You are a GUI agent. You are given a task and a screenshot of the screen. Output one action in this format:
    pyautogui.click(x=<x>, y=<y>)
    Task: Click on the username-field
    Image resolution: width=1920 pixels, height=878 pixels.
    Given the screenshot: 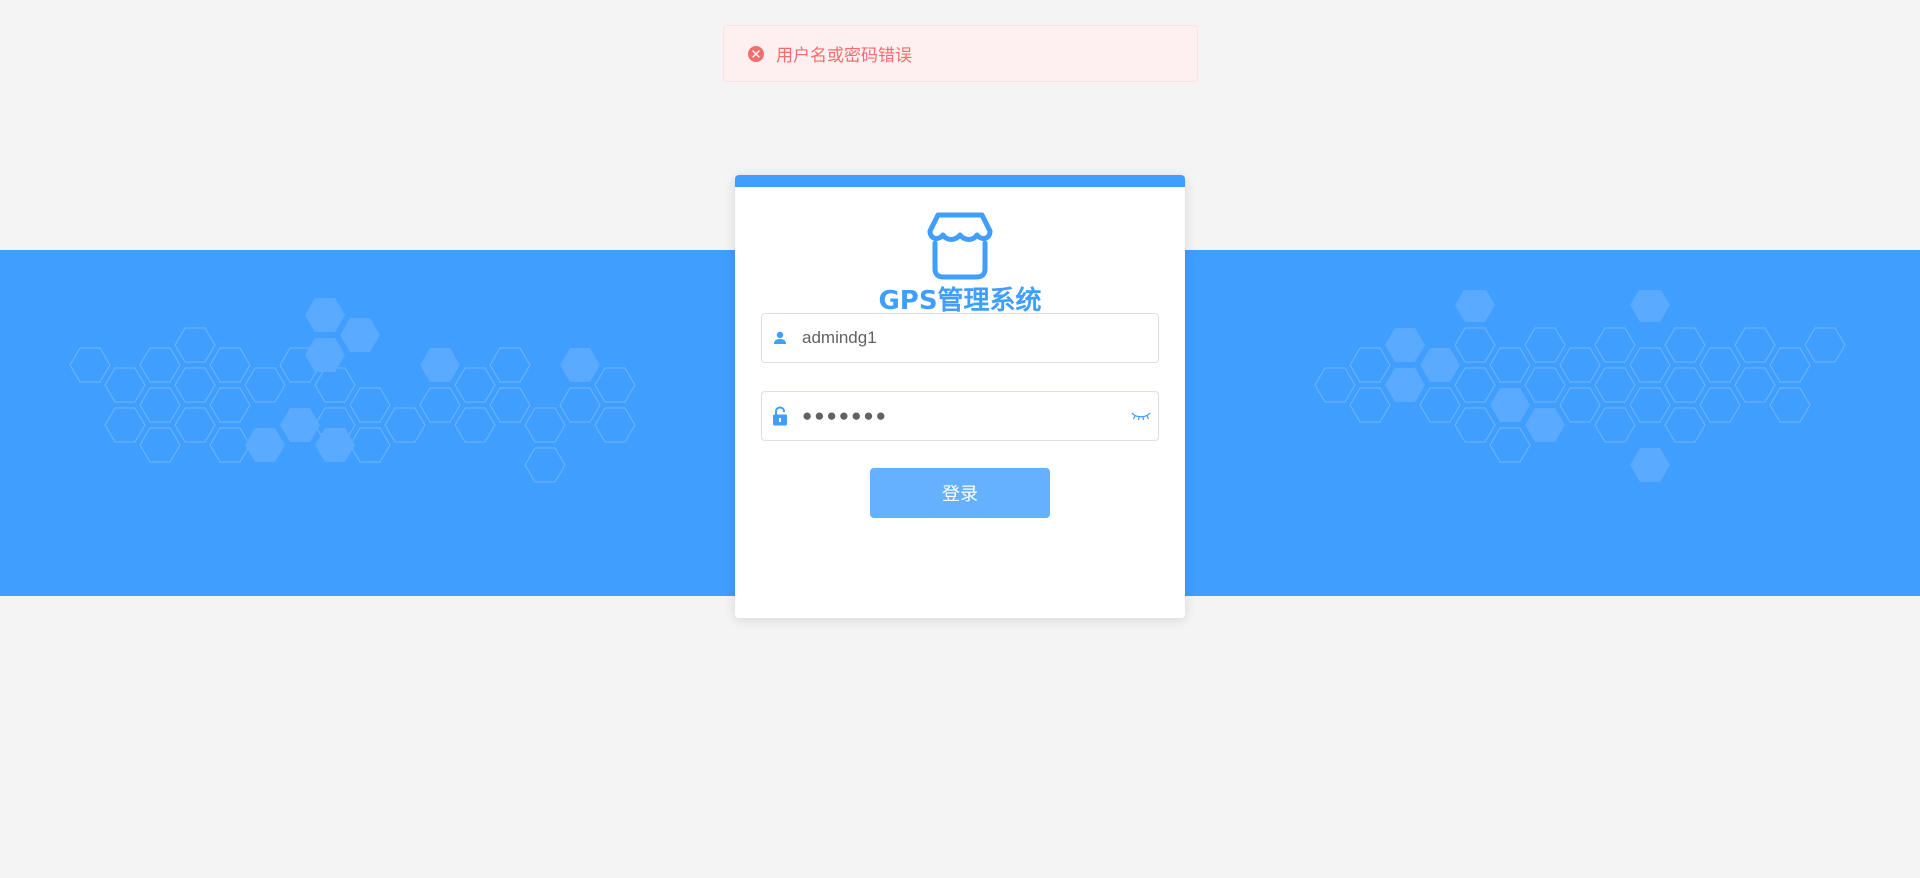 What is the action you would take?
    pyautogui.click(x=960, y=338)
    